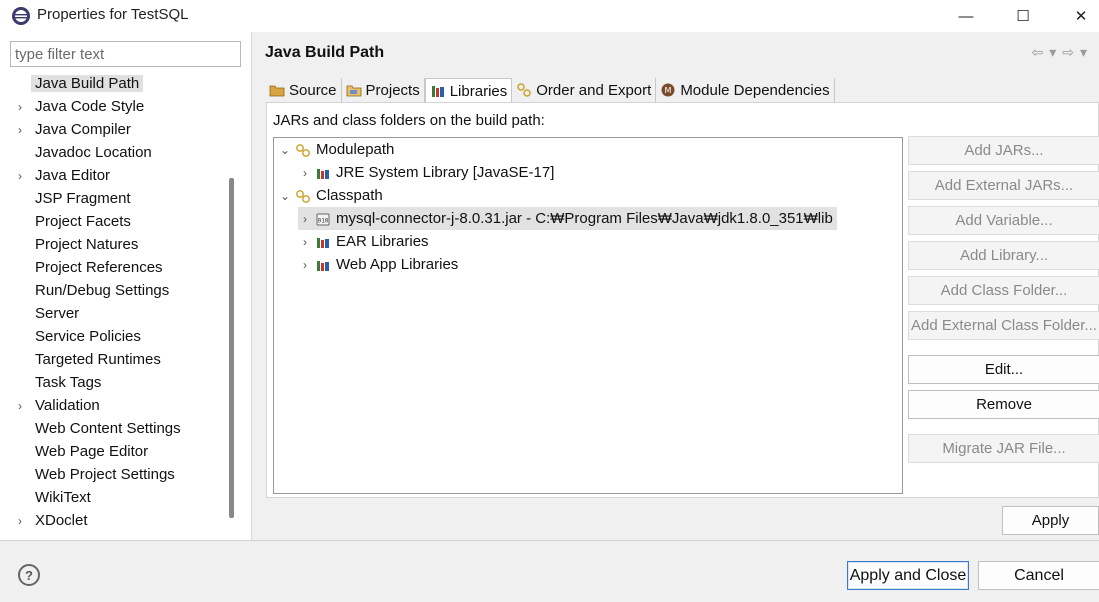 Image resolution: width=1099 pixels, height=602 pixels. I want to click on maximize-icon: ☐, so click(1023, 16).